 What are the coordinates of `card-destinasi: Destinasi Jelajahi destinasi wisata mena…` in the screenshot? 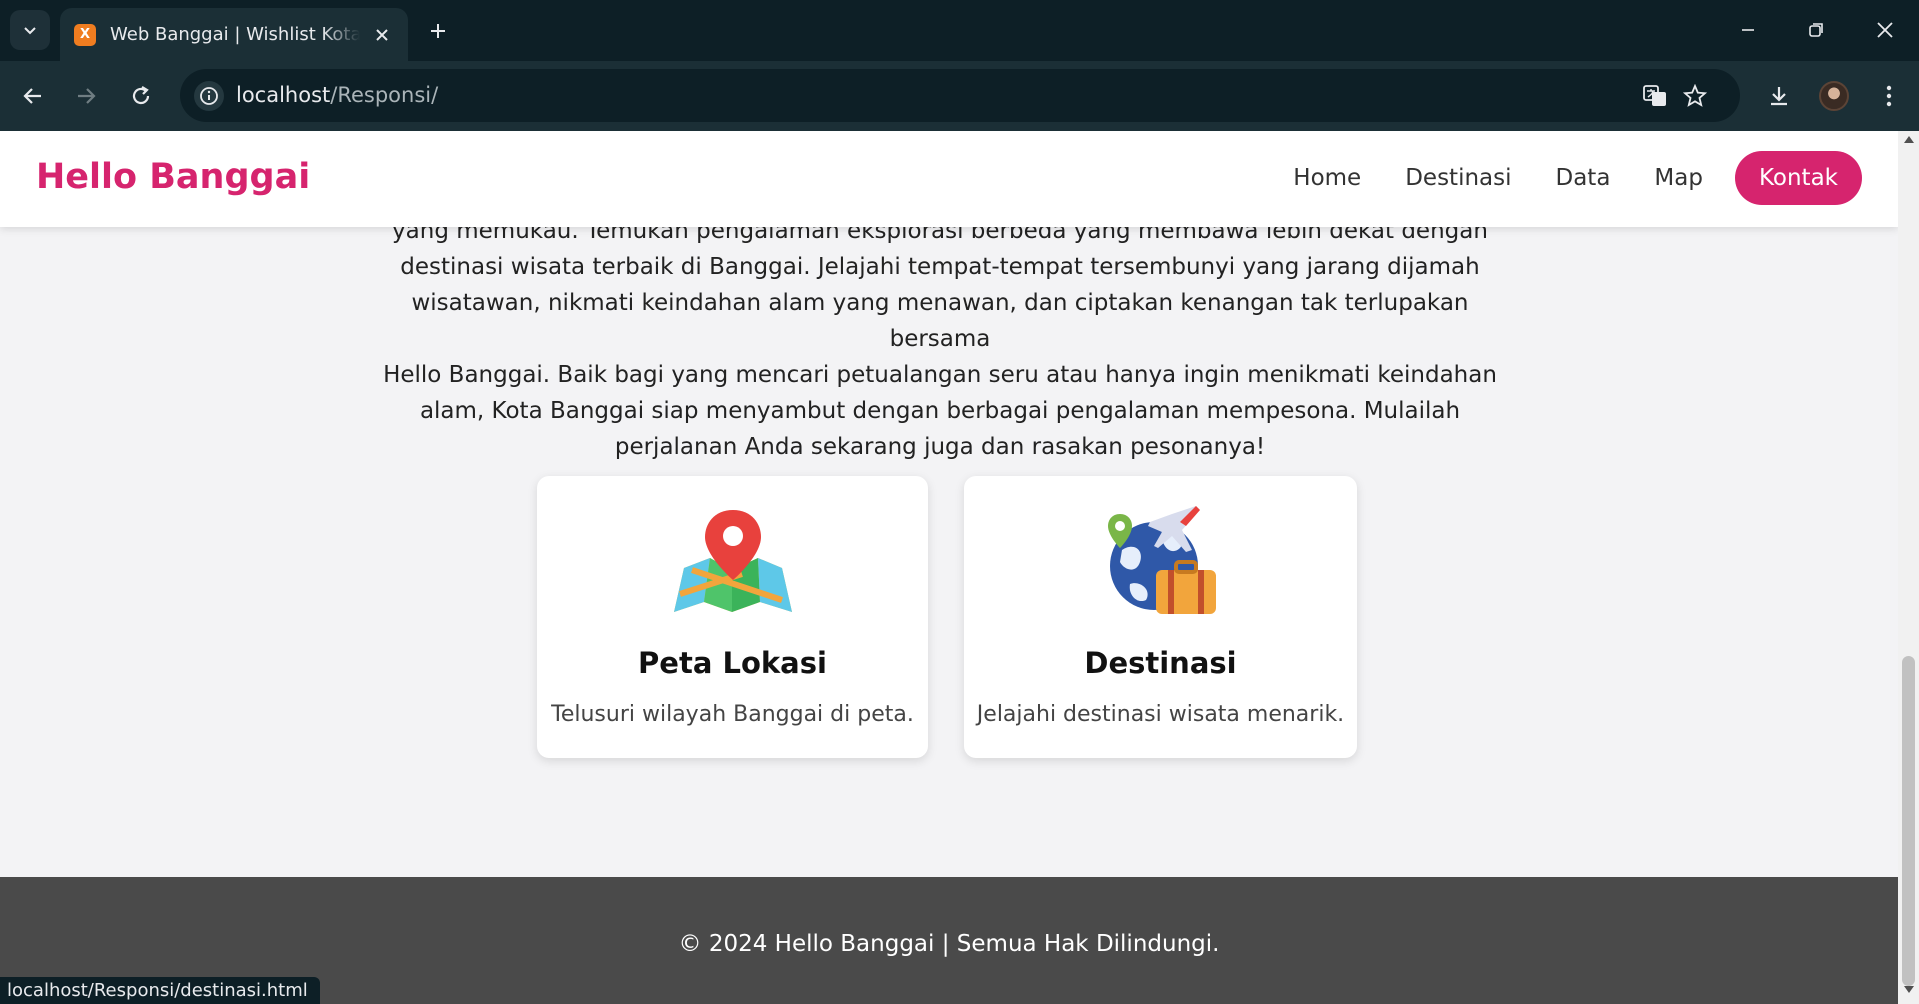 It's located at (1160, 617).